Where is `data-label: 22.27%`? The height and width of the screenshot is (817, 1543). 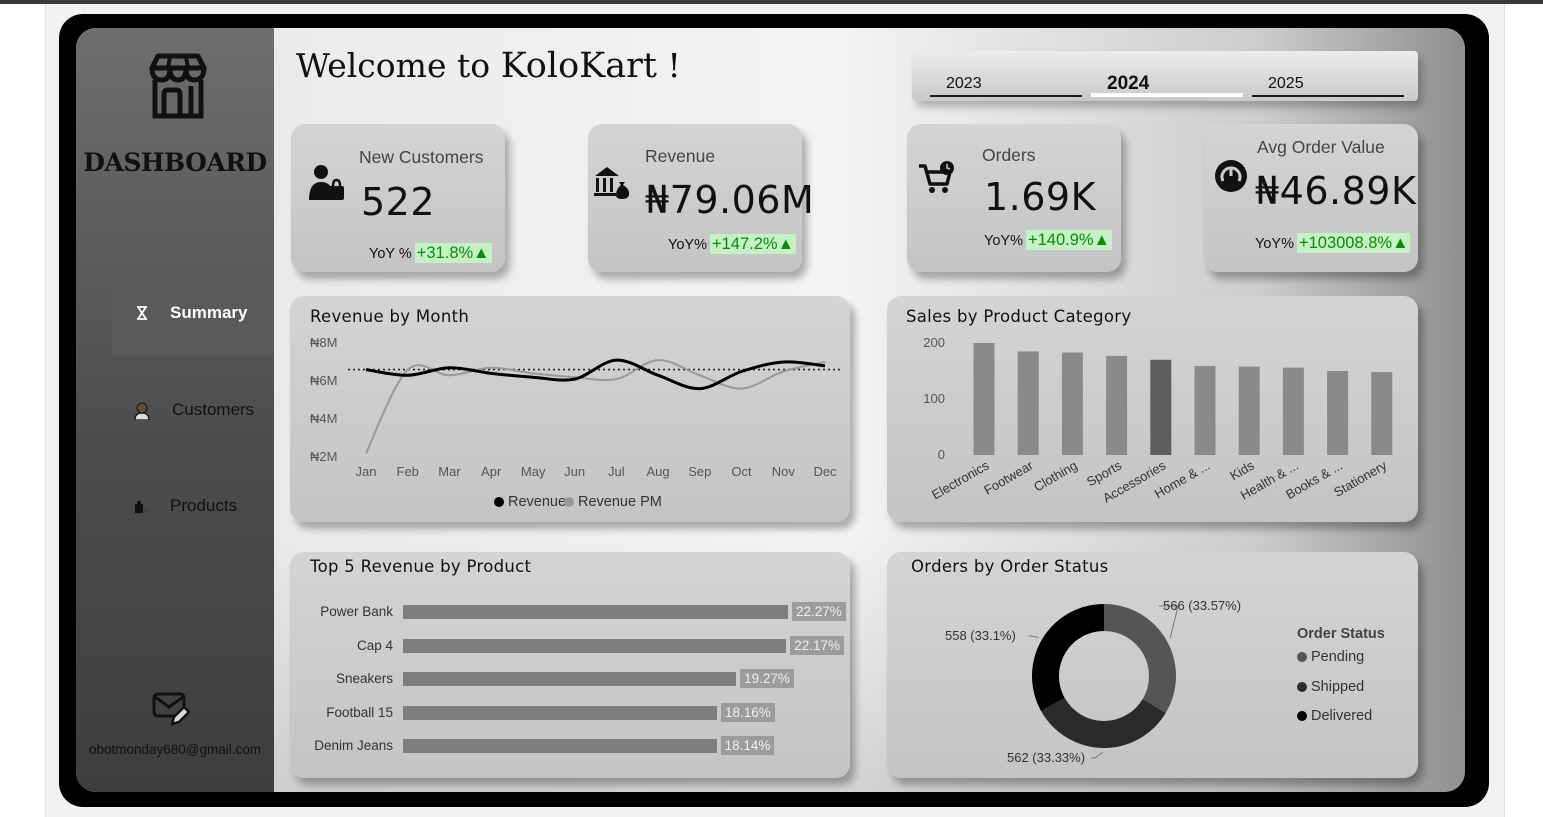
data-label: 22.27% is located at coordinates (819, 611).